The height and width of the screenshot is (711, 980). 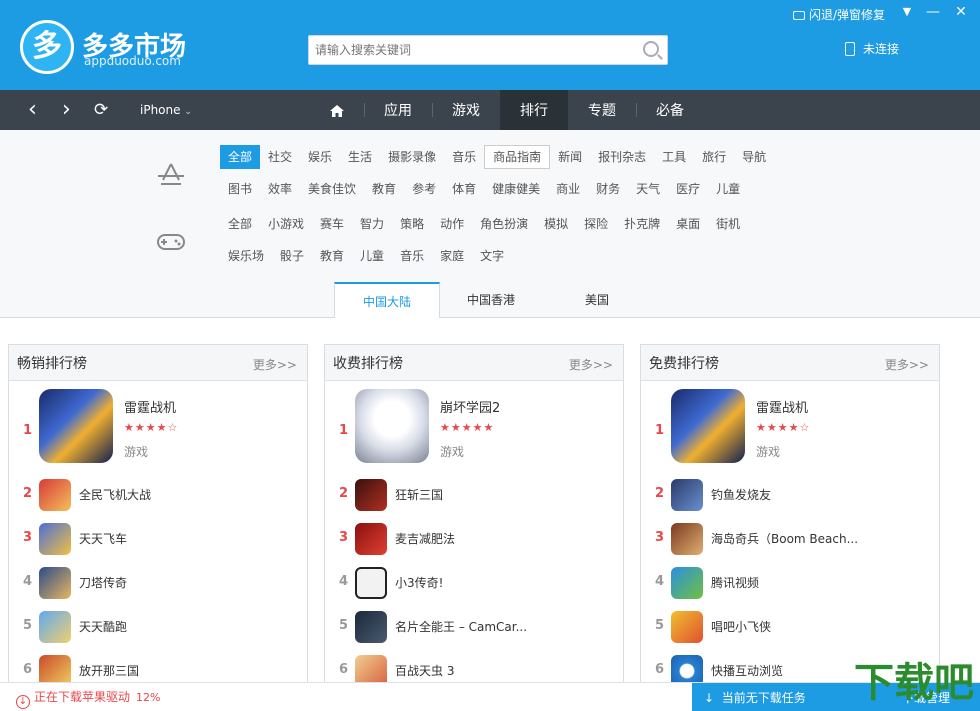 I want to click on category-tag: 摄影录像, so click(x=412, y=157).